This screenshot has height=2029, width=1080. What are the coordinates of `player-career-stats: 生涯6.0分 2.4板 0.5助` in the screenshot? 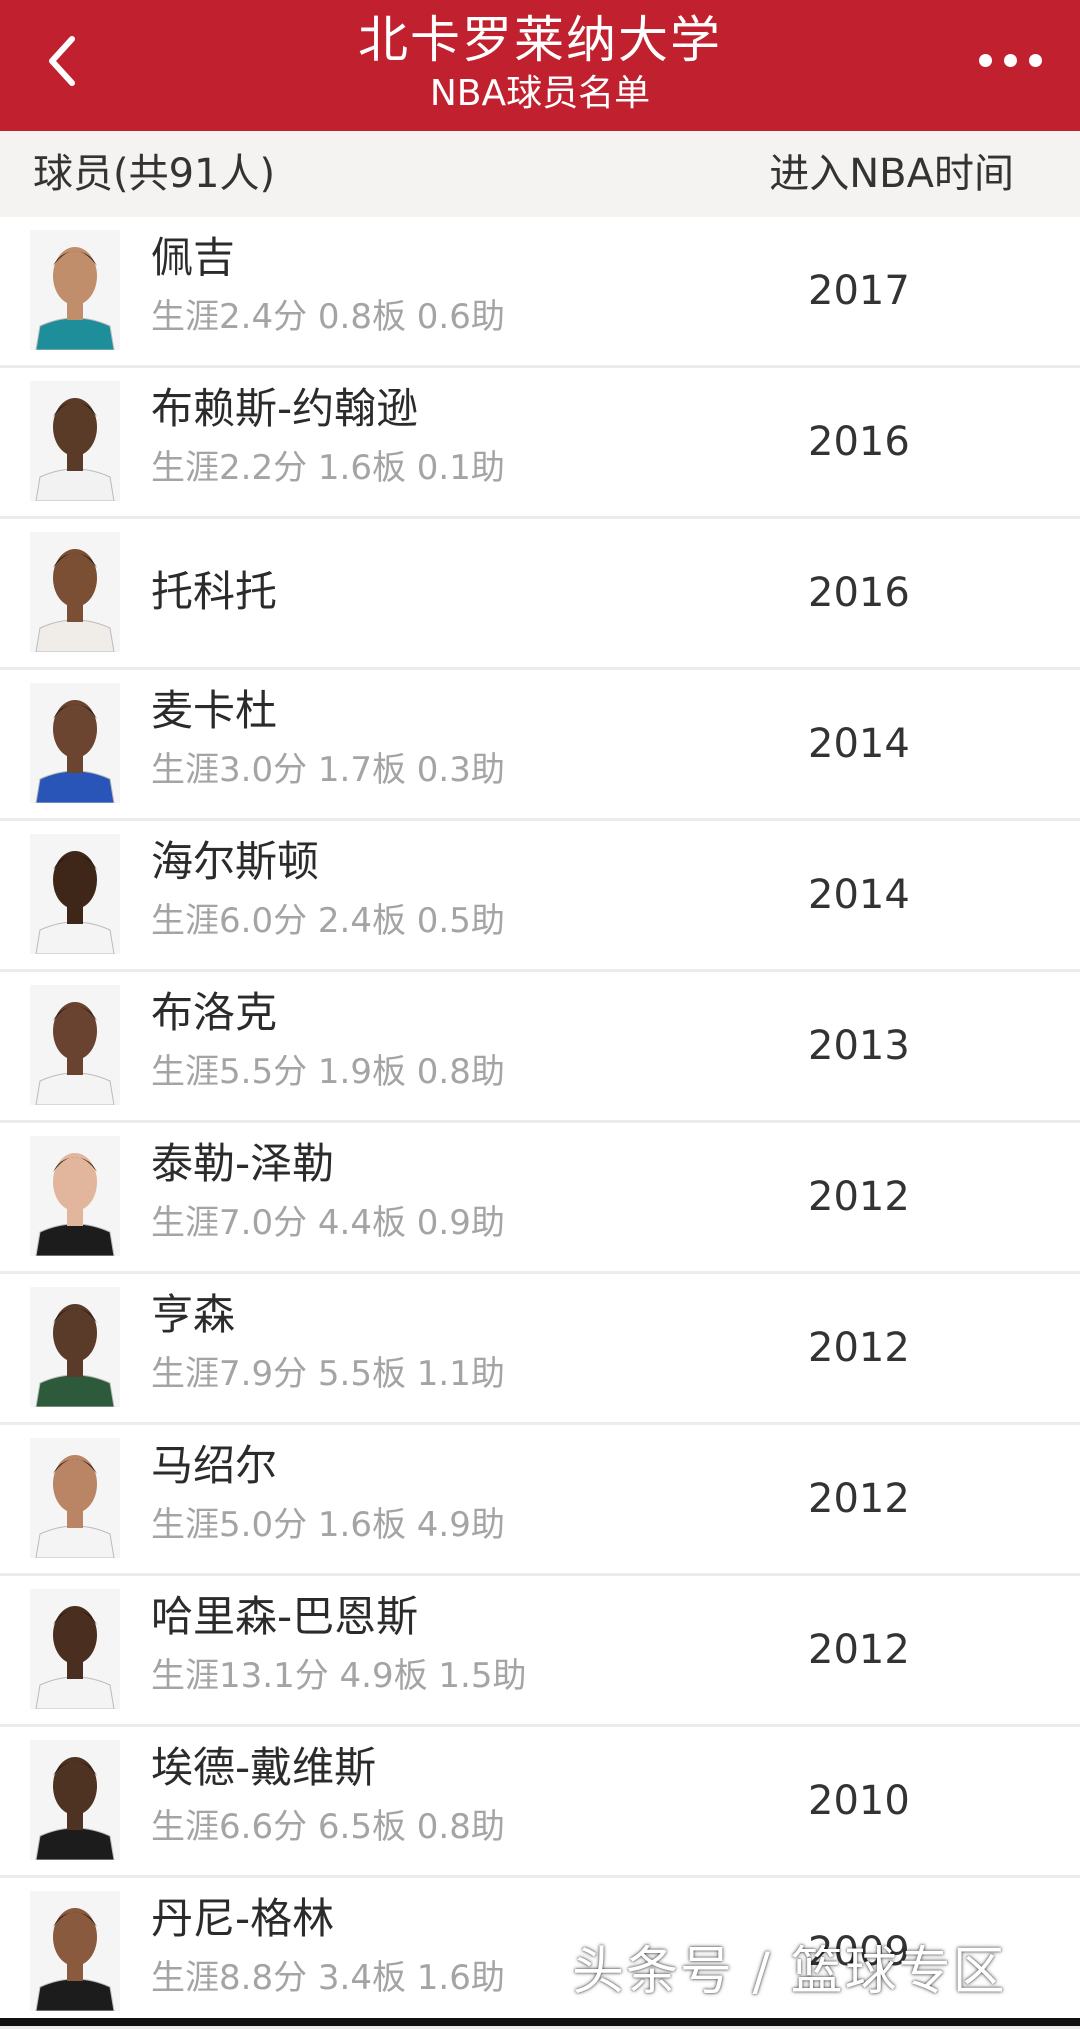 It's located at (328, 921).